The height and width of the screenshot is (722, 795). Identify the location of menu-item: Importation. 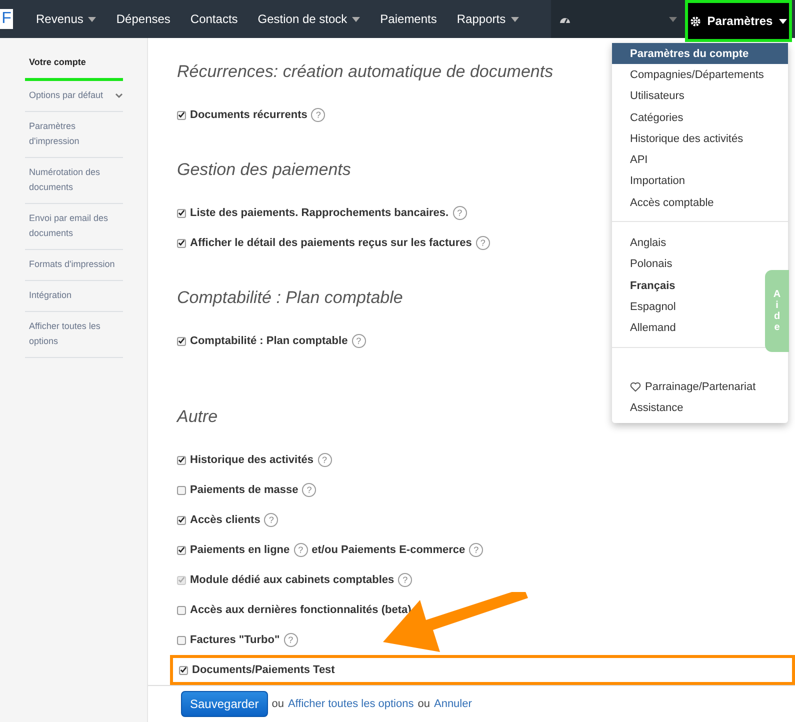
(651, 181).